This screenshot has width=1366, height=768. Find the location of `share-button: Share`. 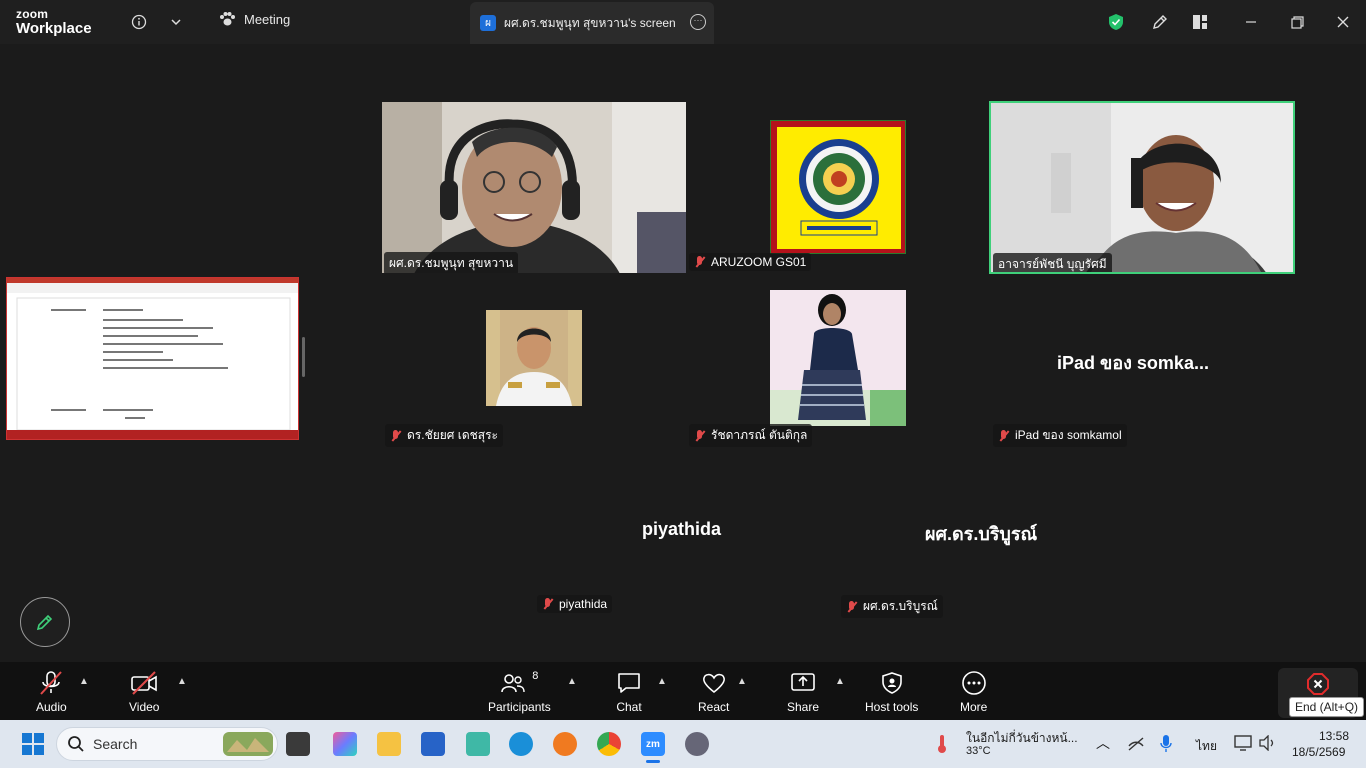

share-button: Share is located at coordinates (803, 692).